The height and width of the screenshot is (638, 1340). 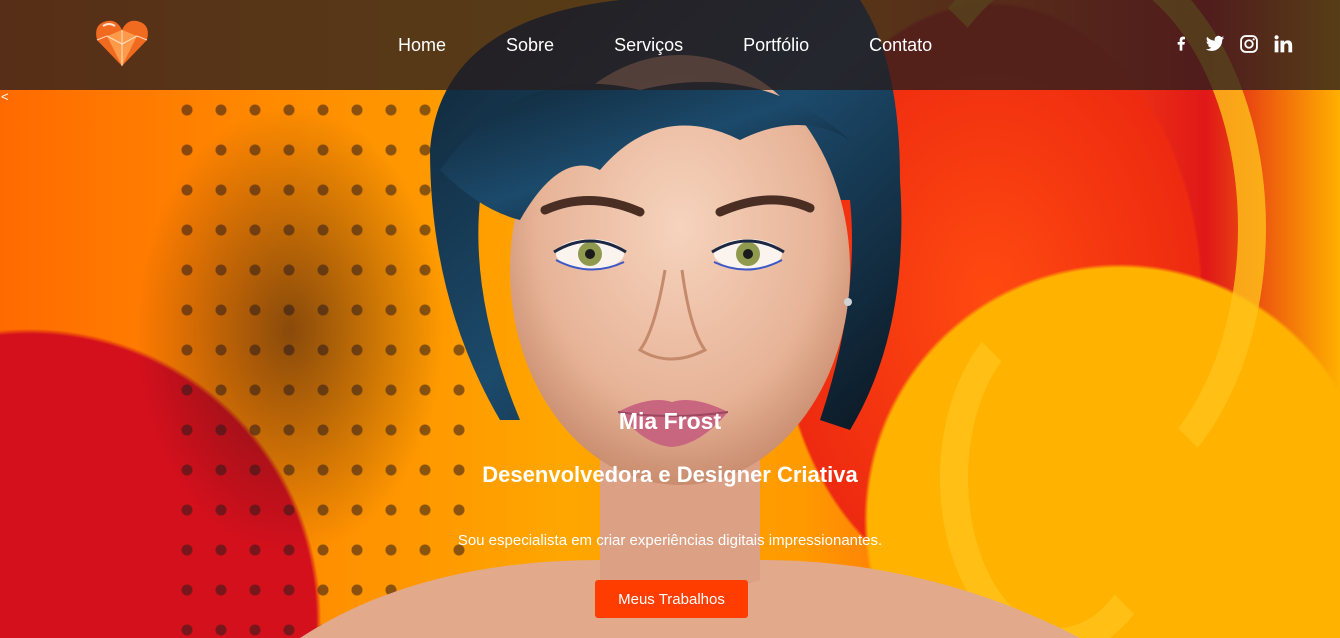 What do you see at coordinates (695, 45) in the screenshot?
I see `main-nav: Home Sobre Serviços Portfólio Contato` at bounding box center [695, 45].